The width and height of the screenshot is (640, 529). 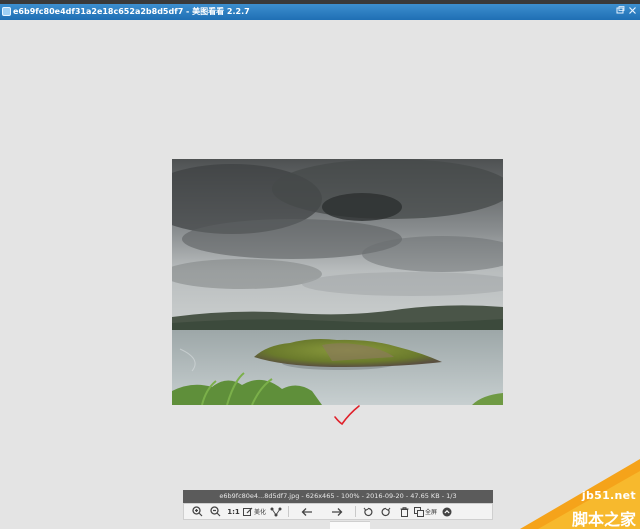 I want to click on toolbox-button: 全屏, so click(x=425, y=511).